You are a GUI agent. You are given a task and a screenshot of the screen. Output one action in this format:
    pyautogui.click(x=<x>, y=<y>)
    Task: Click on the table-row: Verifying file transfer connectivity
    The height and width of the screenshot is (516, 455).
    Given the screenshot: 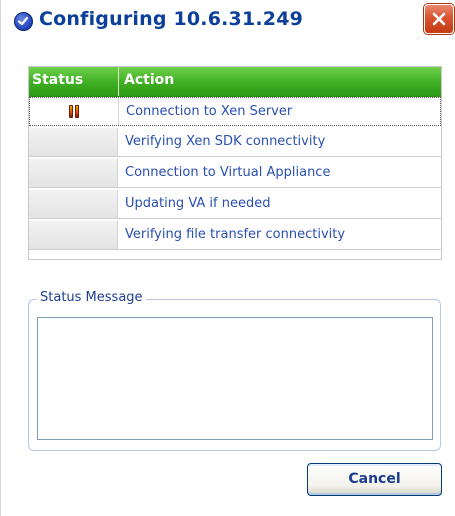 What is the action you would take?
    pyautogui.click(x=235, y=235)
    